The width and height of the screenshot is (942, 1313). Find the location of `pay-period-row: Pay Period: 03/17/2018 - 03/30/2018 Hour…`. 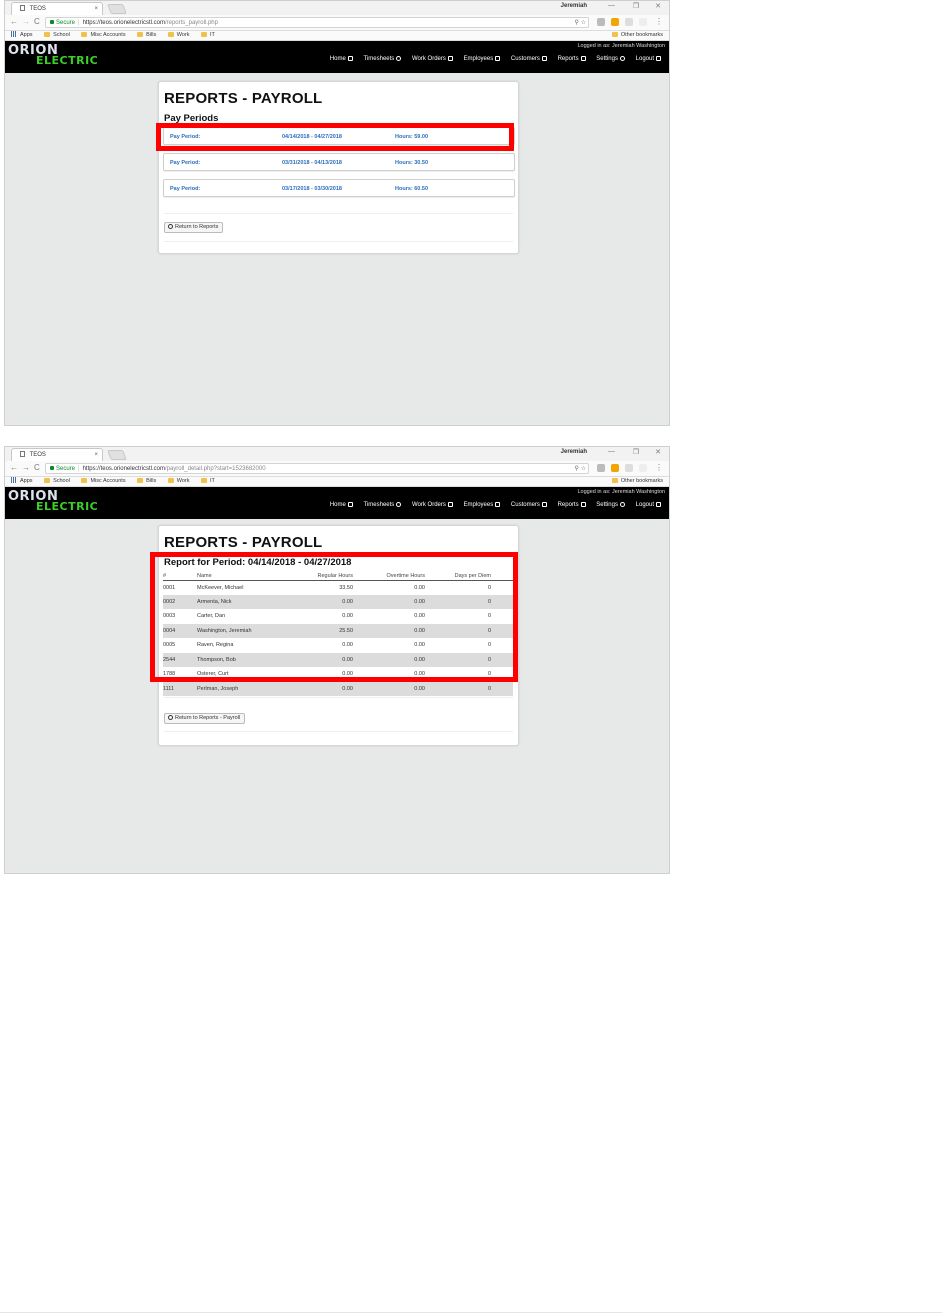

pay-period-row: Pay Period: 03/17/2018 - 03/30/2018 Hour… is located at coordinates (339, 188).